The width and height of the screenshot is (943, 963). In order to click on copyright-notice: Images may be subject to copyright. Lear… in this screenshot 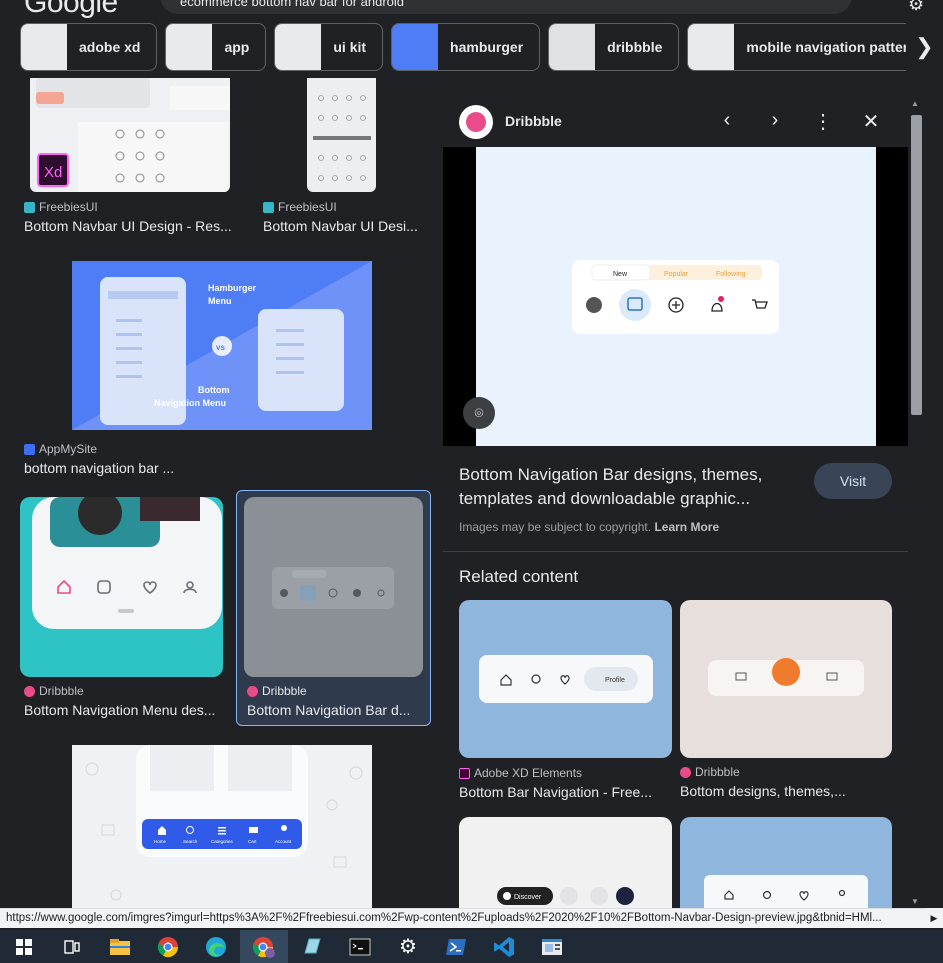, I will do `click(589, 527)`.